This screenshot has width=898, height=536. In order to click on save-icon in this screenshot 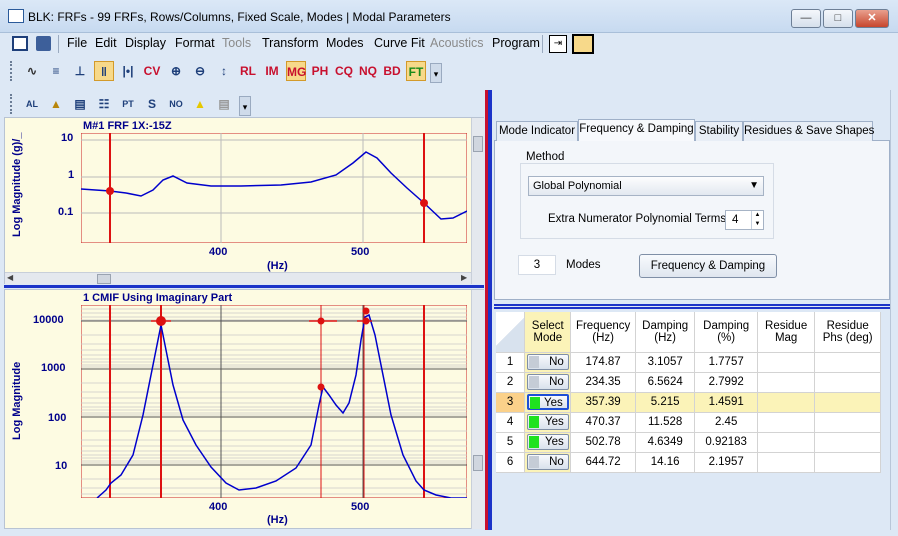, I will do `click(43, 43)`.